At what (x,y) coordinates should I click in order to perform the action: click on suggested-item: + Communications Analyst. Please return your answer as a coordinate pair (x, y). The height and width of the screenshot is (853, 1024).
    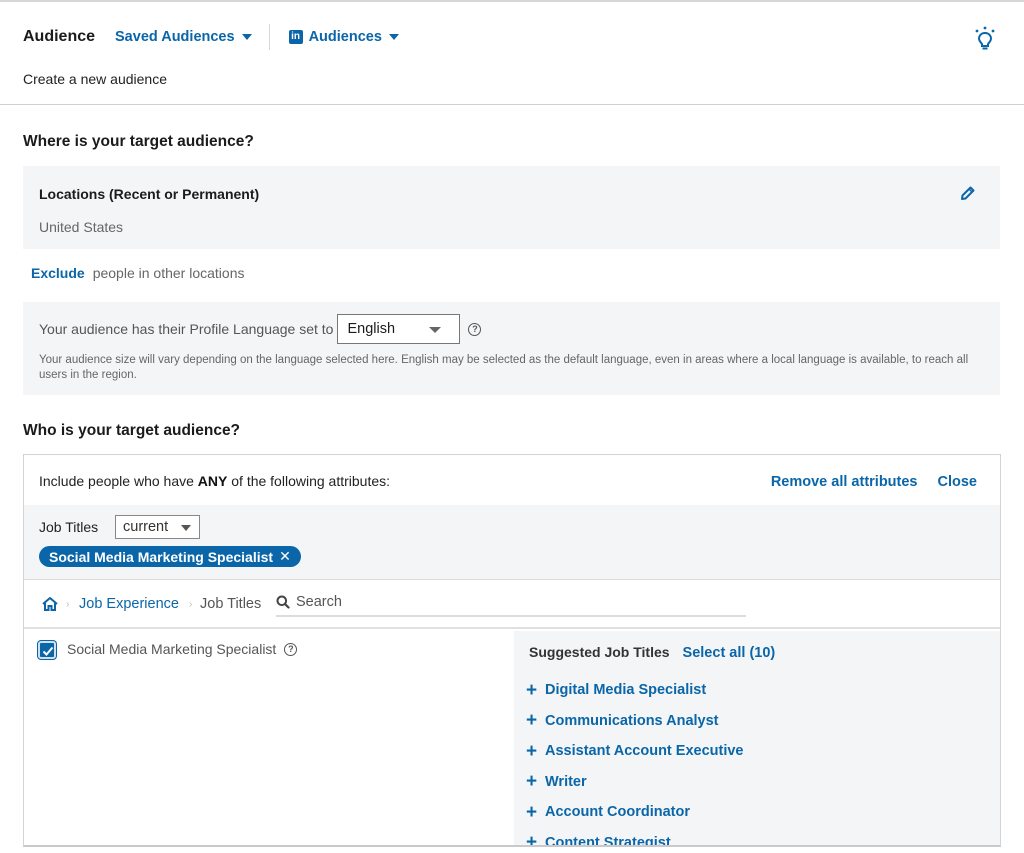
    Looking at the image, I should click on (635, 721).